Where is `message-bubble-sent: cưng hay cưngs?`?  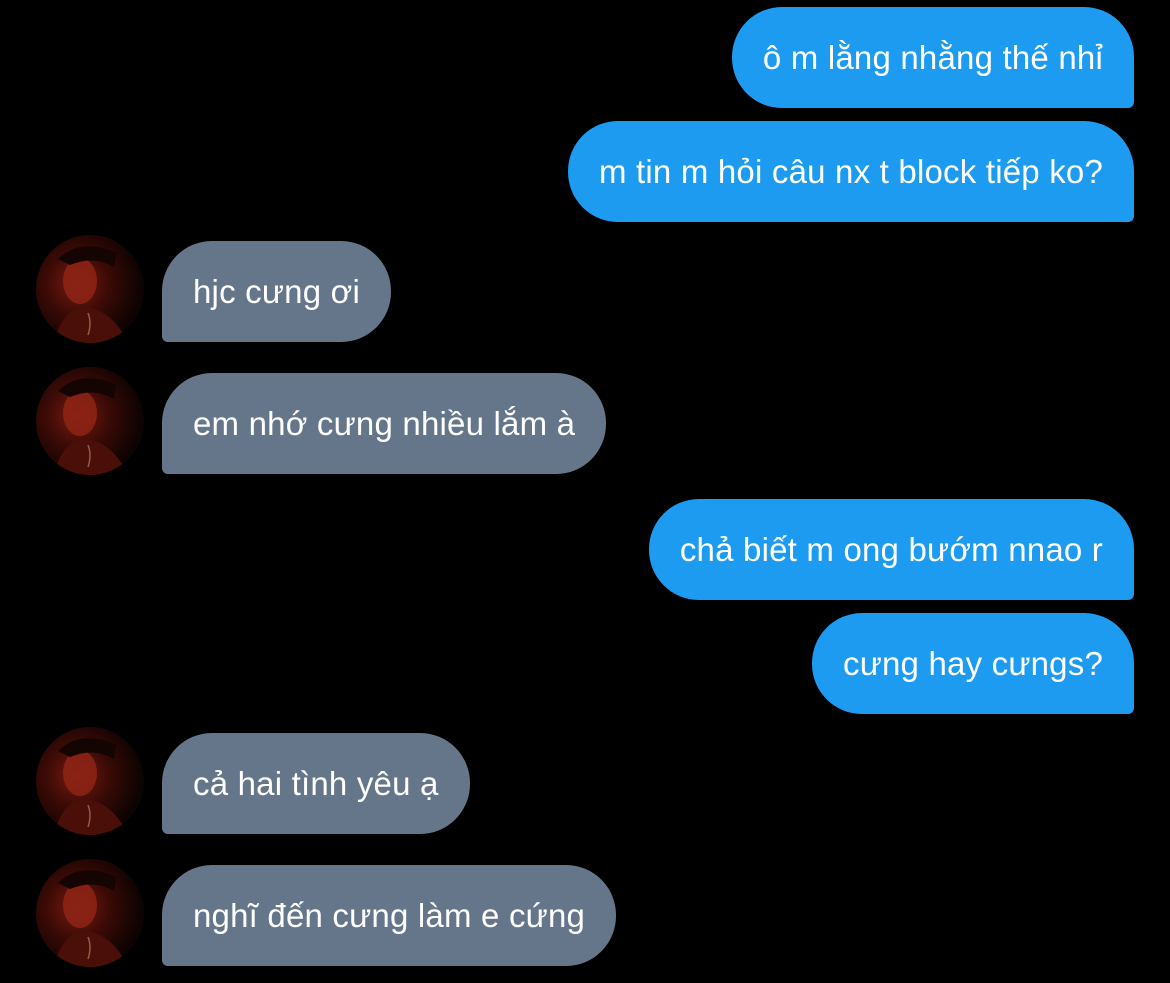
message-bubble-sent: cưng hay cưngs? is located at coordinates (973, 663).